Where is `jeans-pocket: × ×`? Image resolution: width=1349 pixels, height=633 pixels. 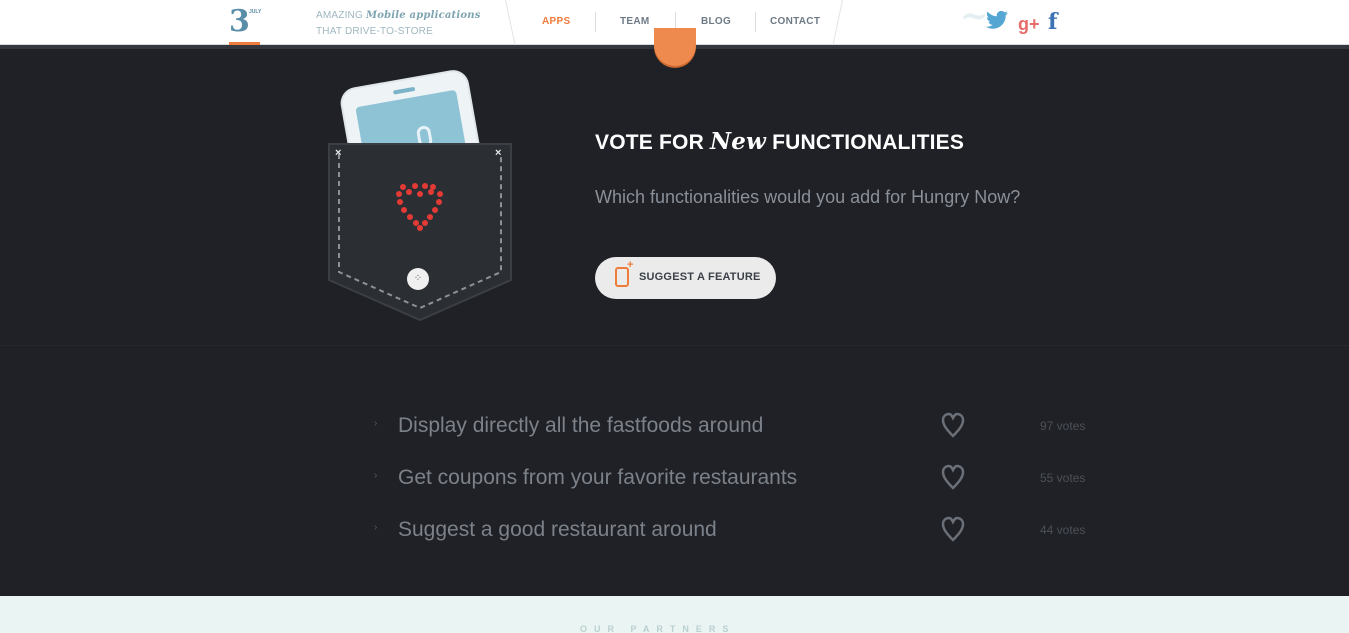
jeans-pocket: × × is located at coordinates (420, 233).